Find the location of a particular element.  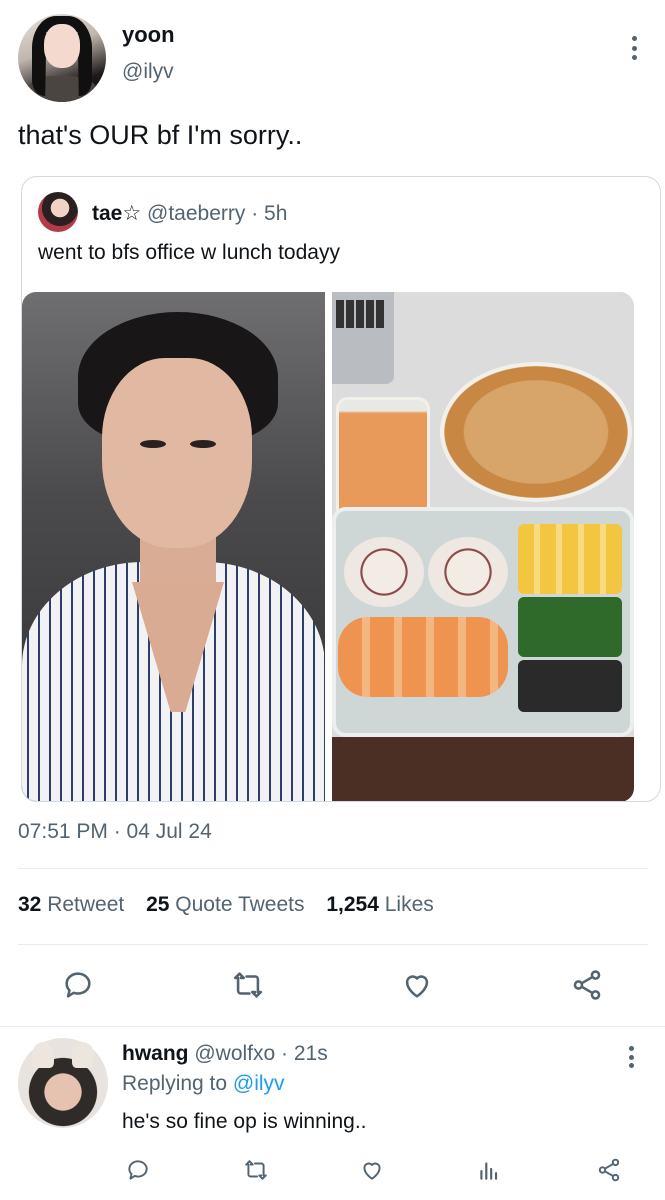

reply-share-button is located at coordinates (609, 1170).